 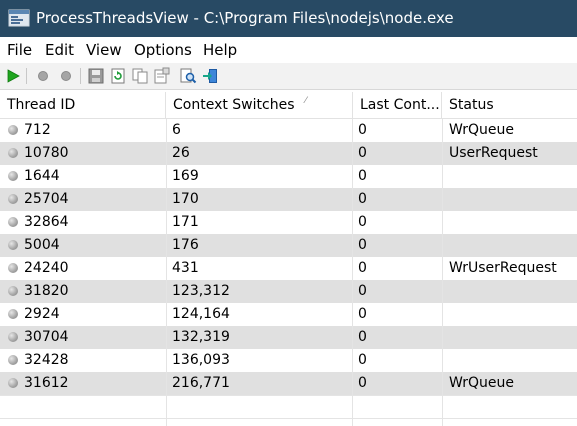 I want to click on cell-thread-id: 31820, so click(x=46, y=291).